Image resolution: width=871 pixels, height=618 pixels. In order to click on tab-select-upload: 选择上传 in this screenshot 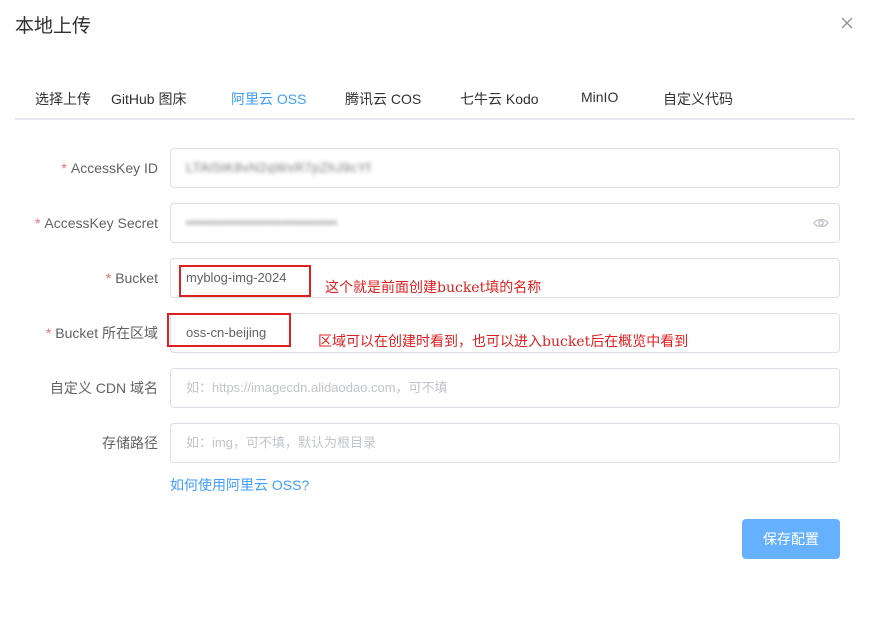, I will do `click(63, 99)`.